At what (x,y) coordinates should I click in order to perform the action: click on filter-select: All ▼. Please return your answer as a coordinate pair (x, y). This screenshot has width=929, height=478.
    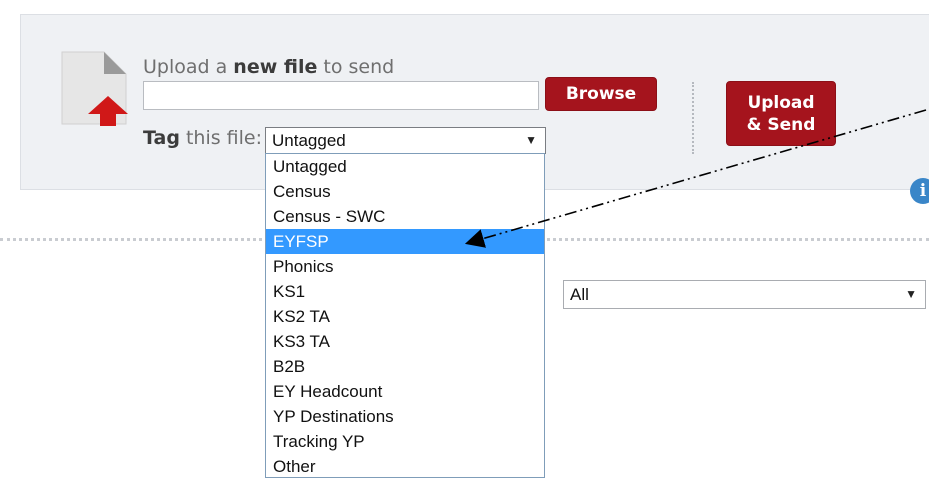
    Looking at the image, I should click on (744, 294).